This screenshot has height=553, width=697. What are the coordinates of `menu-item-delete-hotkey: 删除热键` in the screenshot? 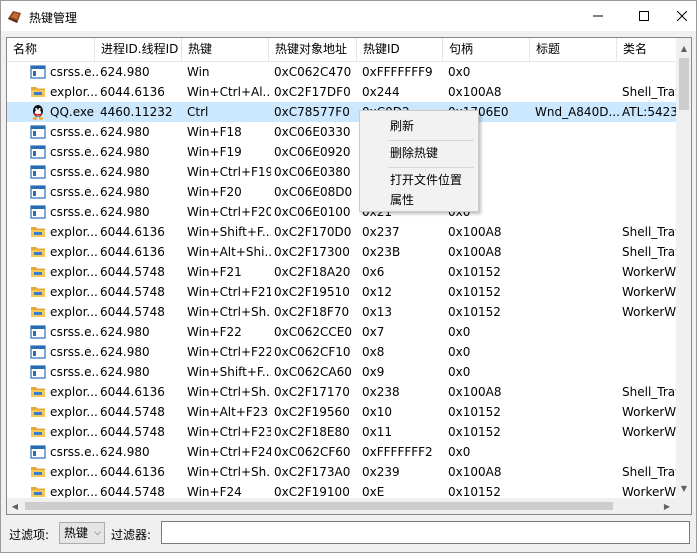 It's located at (419, 153).